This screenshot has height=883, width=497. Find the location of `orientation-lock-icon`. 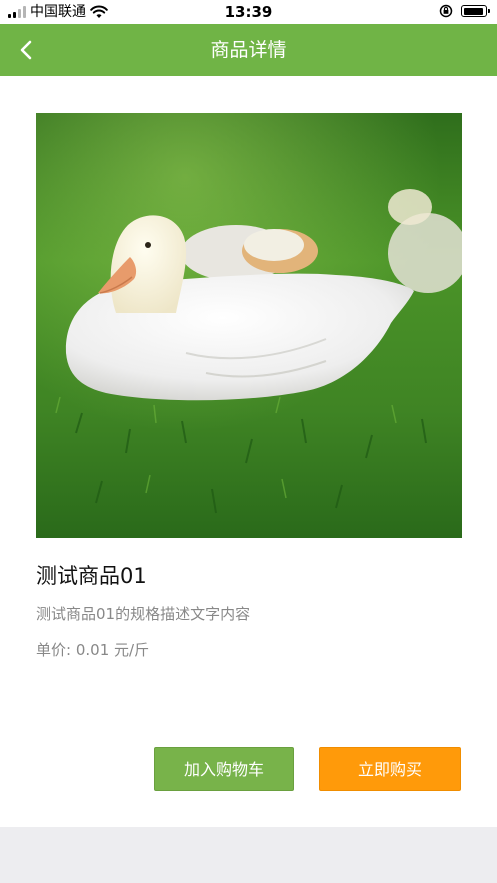

orientation-lock-icon is located at coordinates (446, 11).